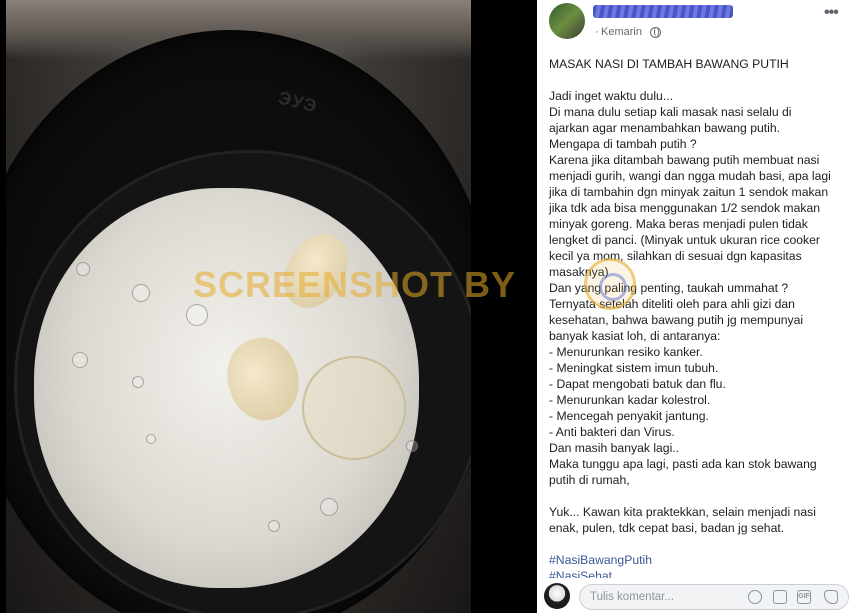 This screenshot has width=855, height=613. Describe the element at coordinates (355, 284) in the screenshot. I see `watermark-text: SCREENSHOT BY` at that location.